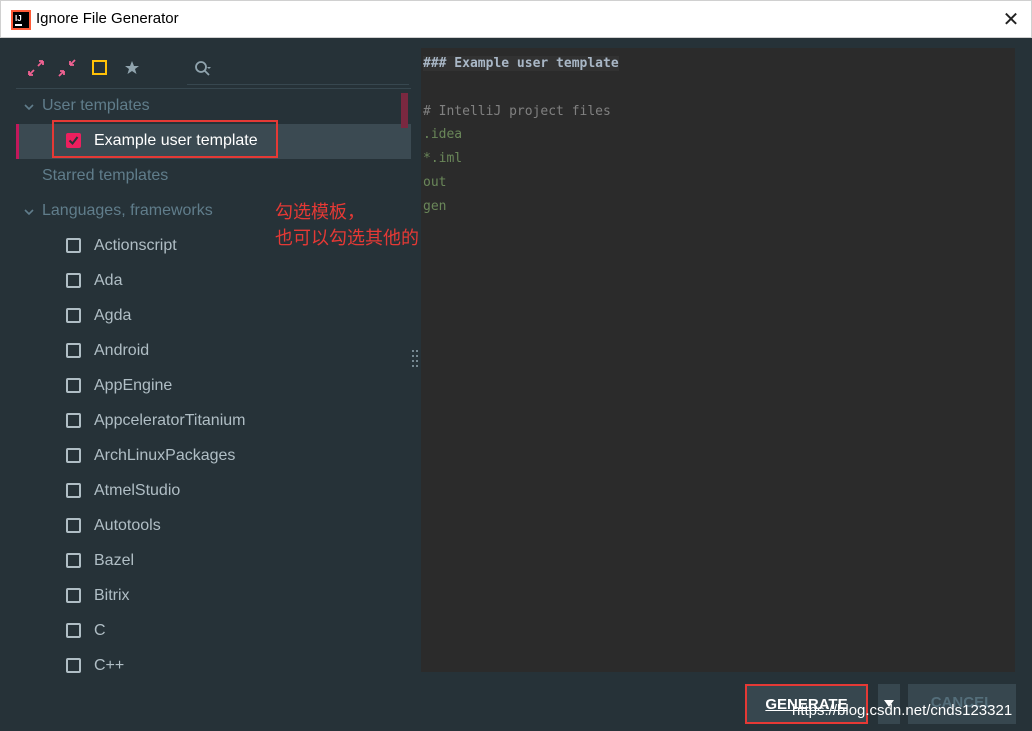 Image resolution: width=1032 pixels, height=731 pixels. Describe the element at coordinates (213, 561) in the screenshot. I see `tree-item-language: Bazel` at that location.